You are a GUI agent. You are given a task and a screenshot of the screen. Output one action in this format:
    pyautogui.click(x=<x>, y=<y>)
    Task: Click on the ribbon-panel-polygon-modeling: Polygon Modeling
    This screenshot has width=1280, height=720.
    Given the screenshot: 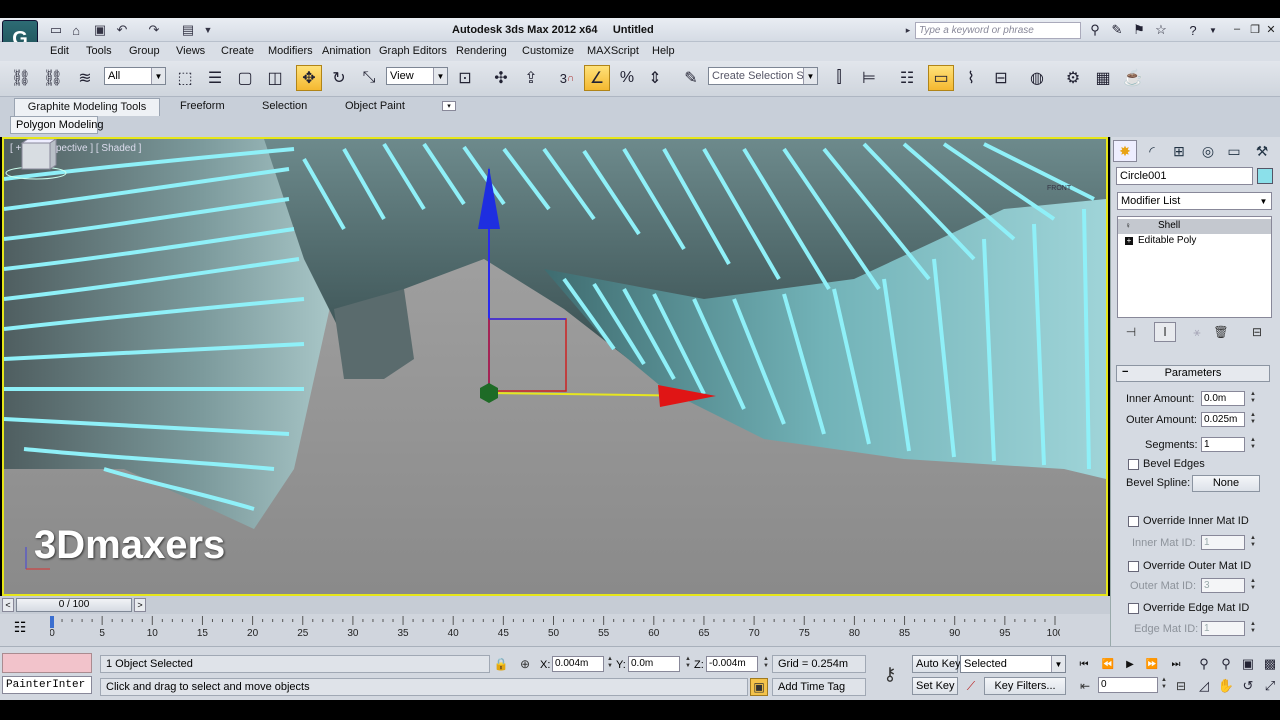 What is the action you would take?
    pyautogui.click(x=56, y=125)
    